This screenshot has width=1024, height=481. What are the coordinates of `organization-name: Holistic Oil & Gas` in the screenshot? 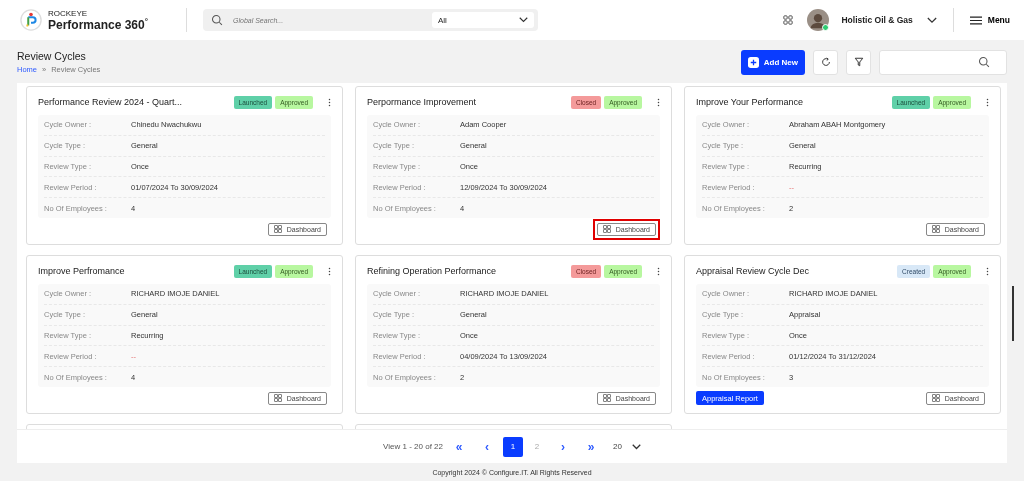 It's located at (877, 20).